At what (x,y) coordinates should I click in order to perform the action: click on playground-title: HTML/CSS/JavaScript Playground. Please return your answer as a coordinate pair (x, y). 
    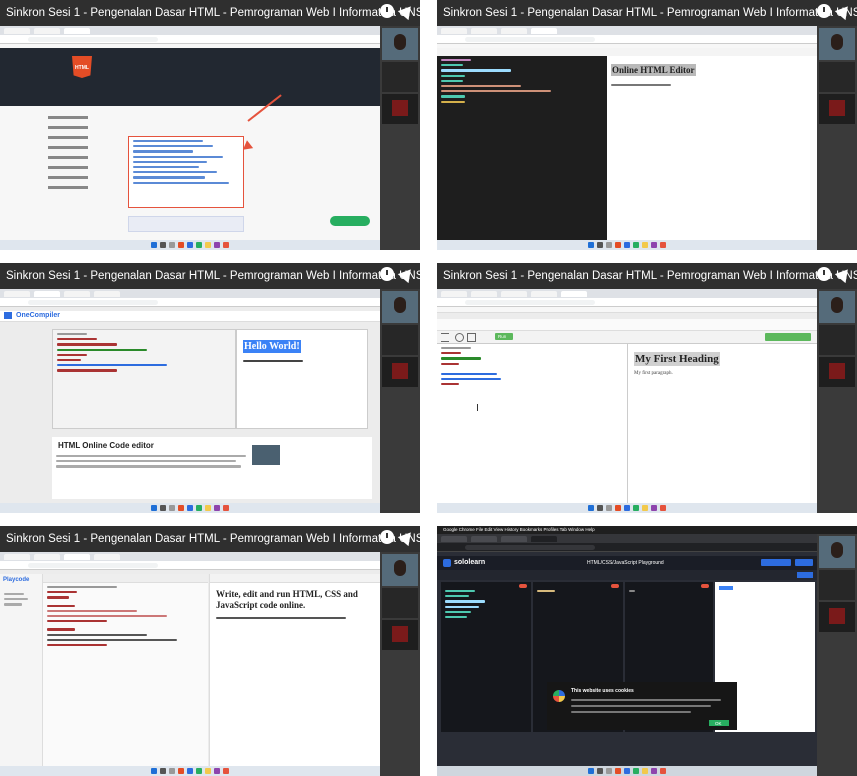
    Looking at the image, I should click on (625, 563).